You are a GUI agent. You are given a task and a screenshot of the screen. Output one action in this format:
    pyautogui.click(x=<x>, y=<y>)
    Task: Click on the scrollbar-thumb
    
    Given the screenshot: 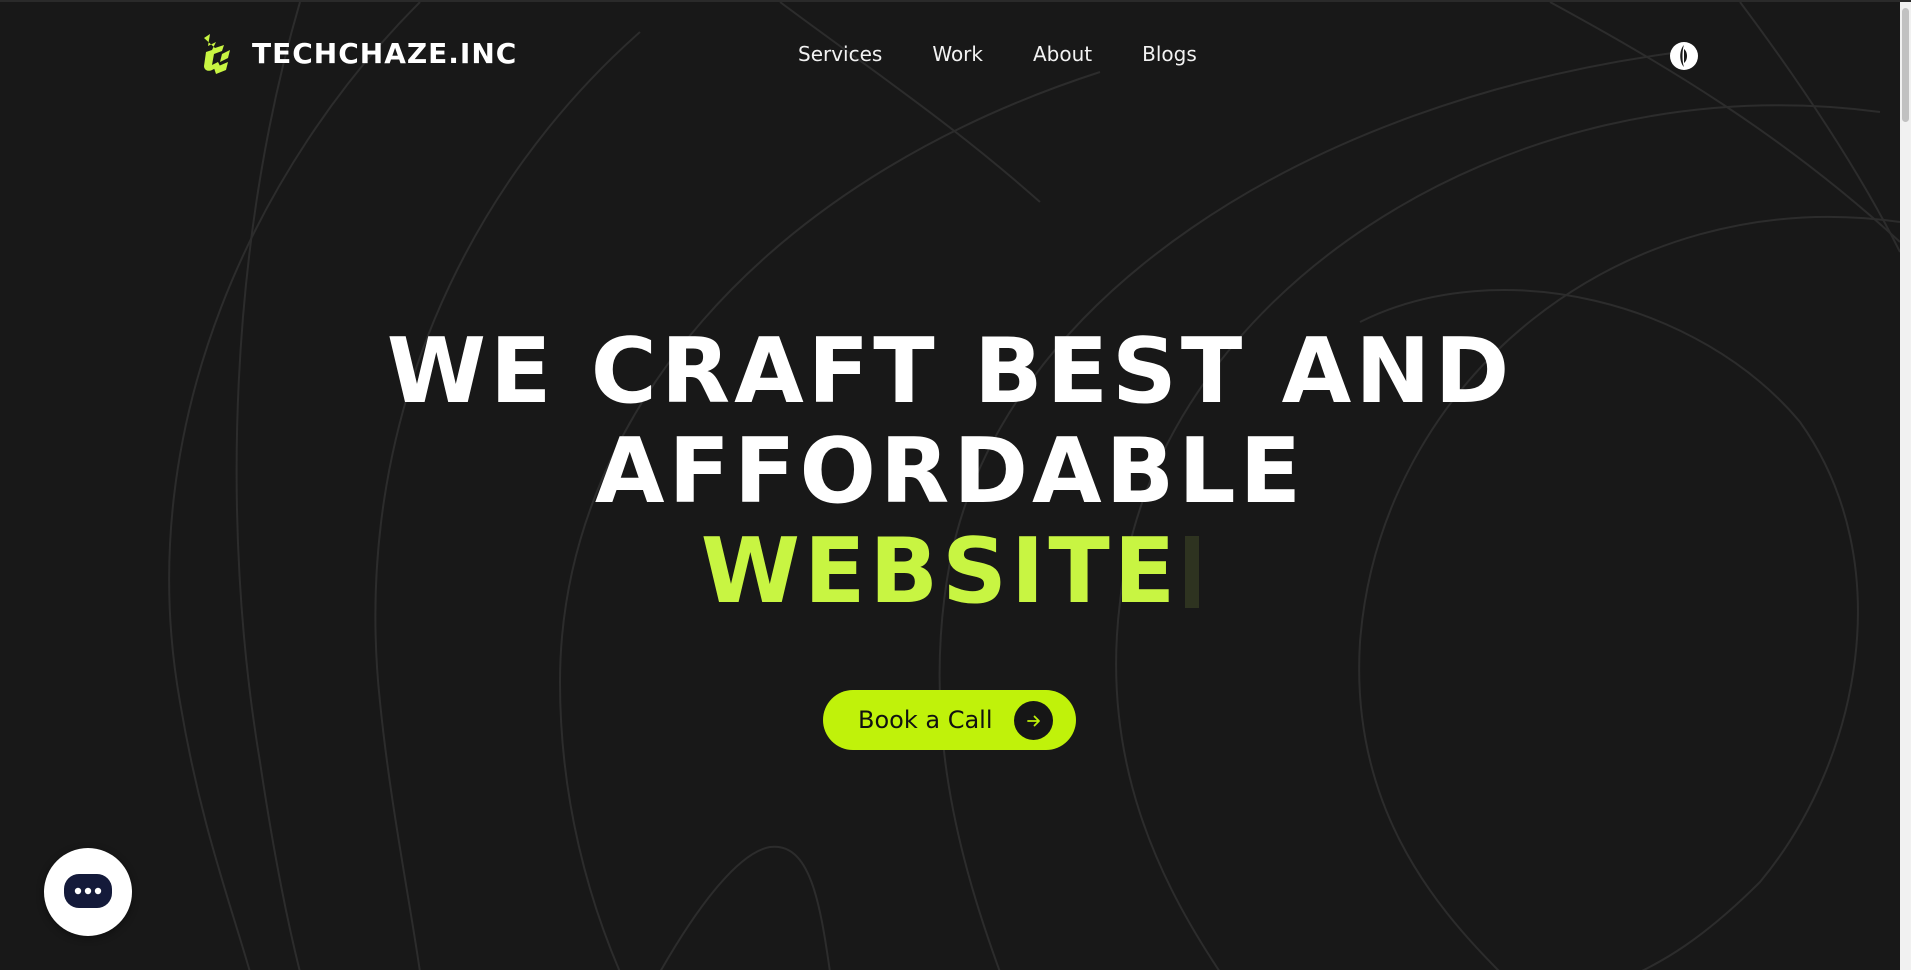 What is the action you would take?
    pyautogui.click(x=1905, y=65)
    